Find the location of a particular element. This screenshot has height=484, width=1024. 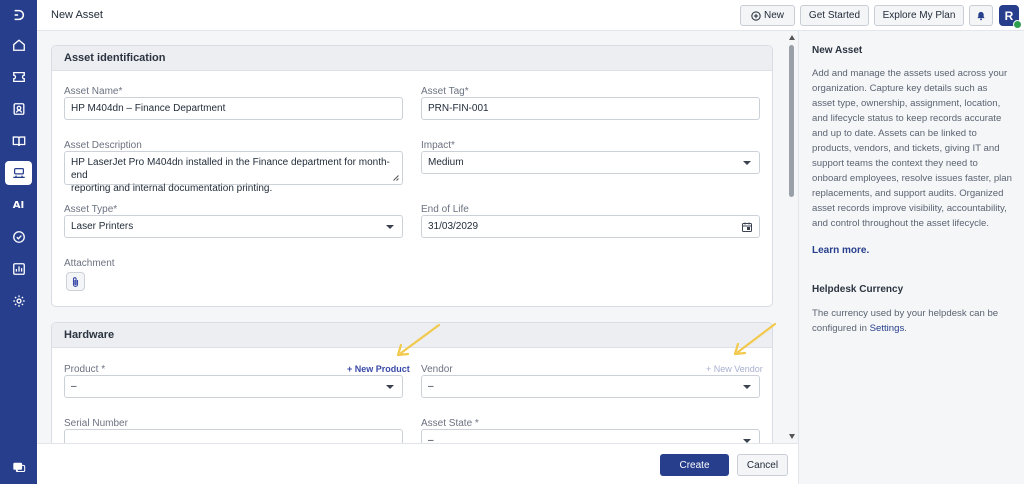

asset-type-select: Laser Printers is located at coordinates (233, 226).